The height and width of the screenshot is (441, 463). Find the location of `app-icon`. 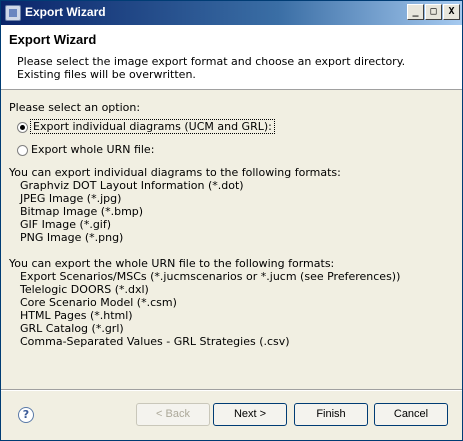

app-icon is located at coordinates (13, 13).